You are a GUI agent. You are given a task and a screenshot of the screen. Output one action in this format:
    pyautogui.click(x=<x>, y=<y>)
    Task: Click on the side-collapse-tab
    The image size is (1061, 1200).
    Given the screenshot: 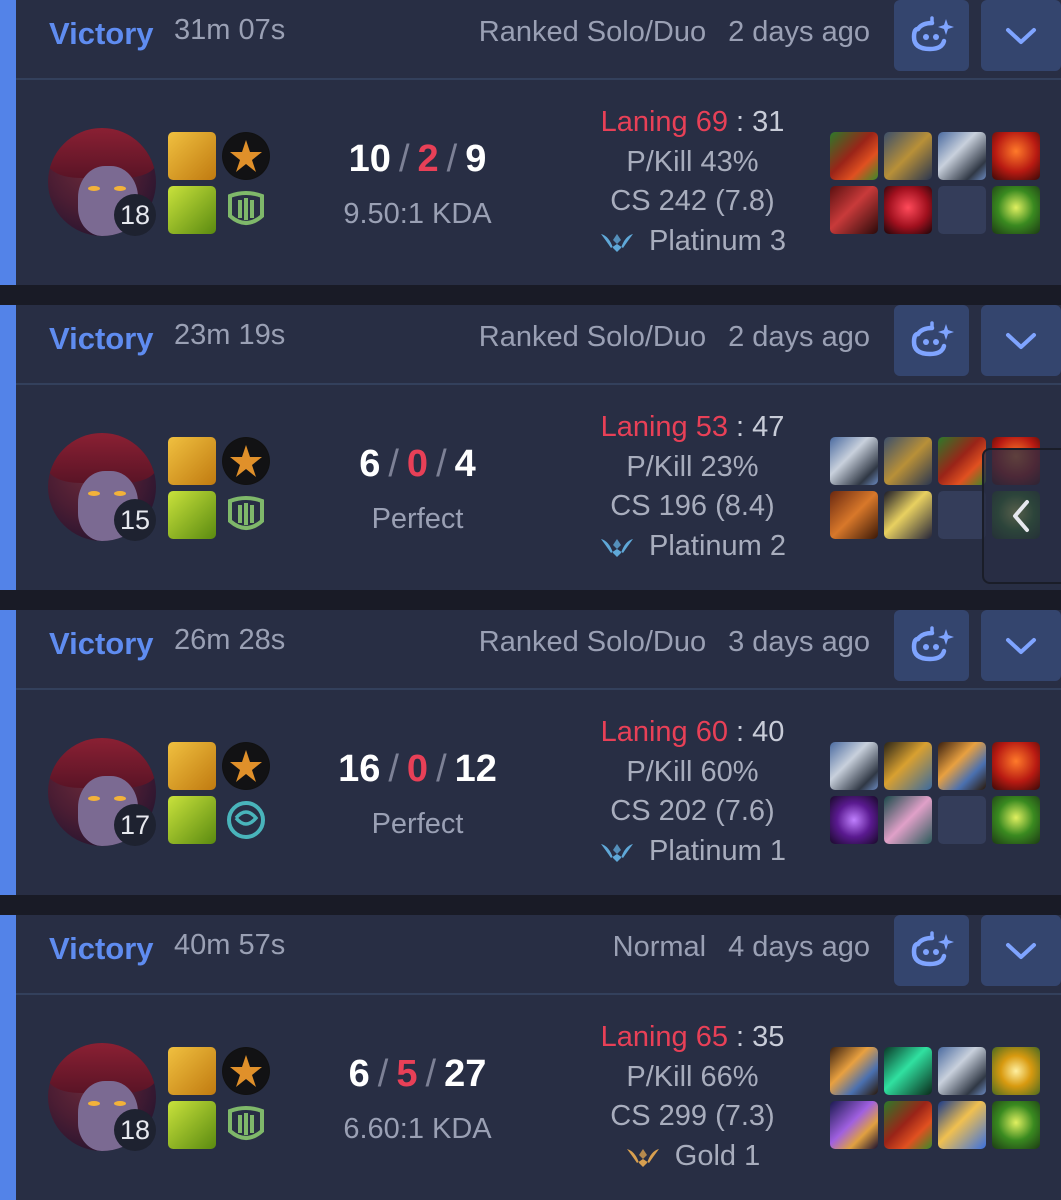 What is the action you would take?
    pyautogui.click(x=1021, y=516)
    